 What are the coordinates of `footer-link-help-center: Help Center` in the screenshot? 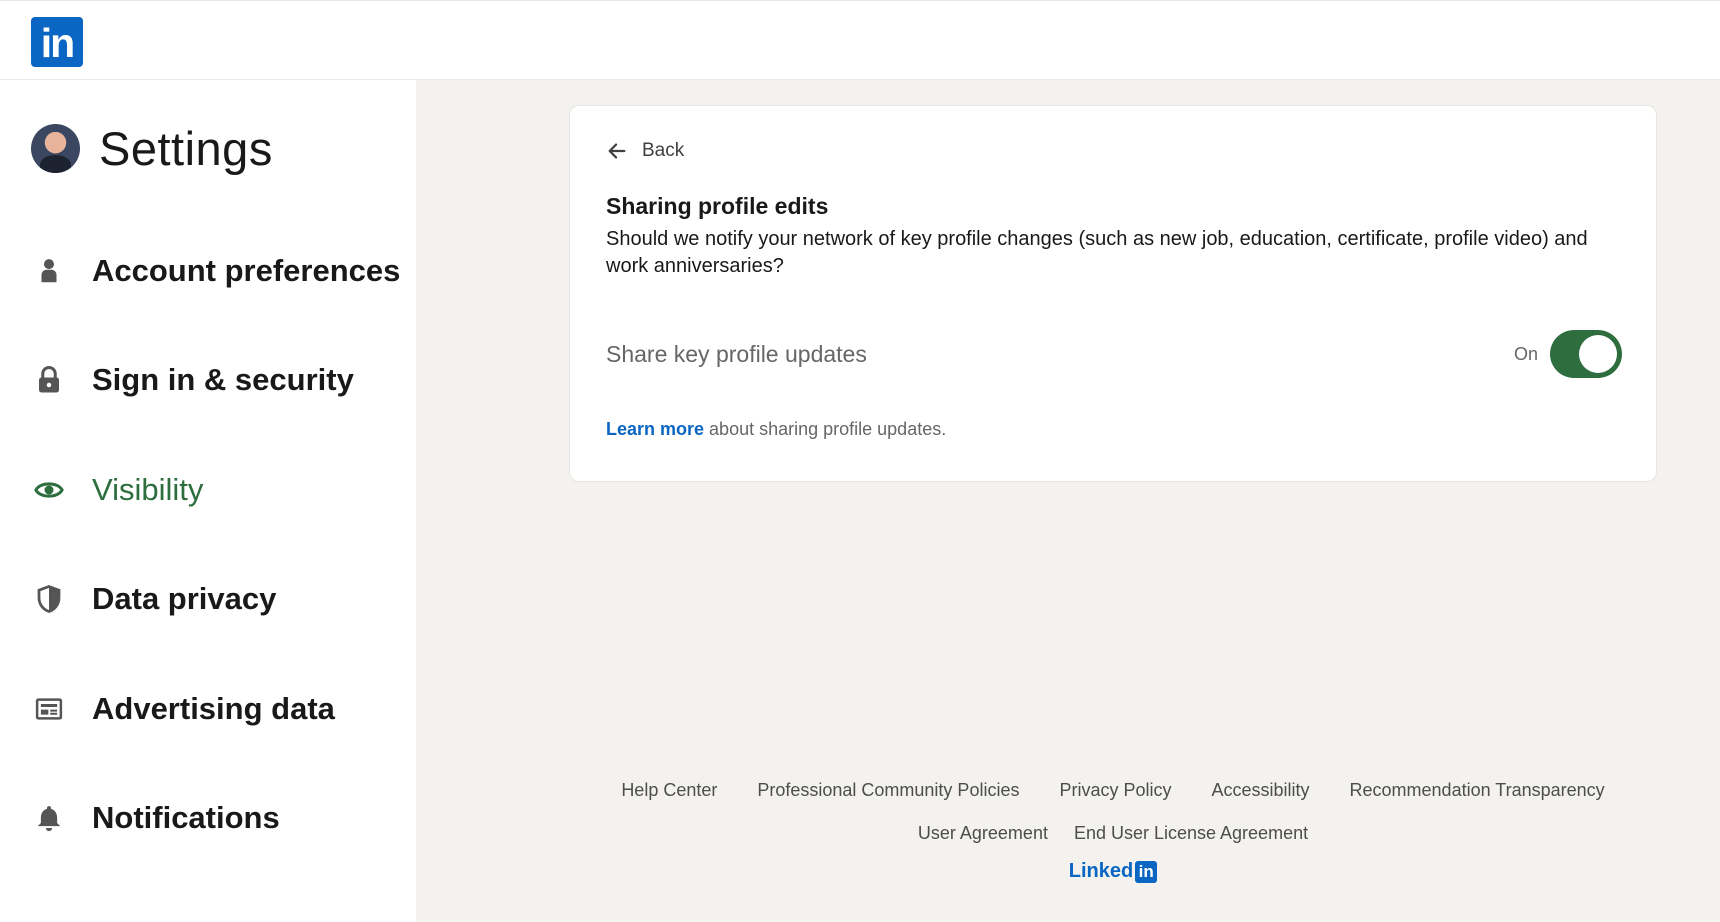 It's located at (669, 790).